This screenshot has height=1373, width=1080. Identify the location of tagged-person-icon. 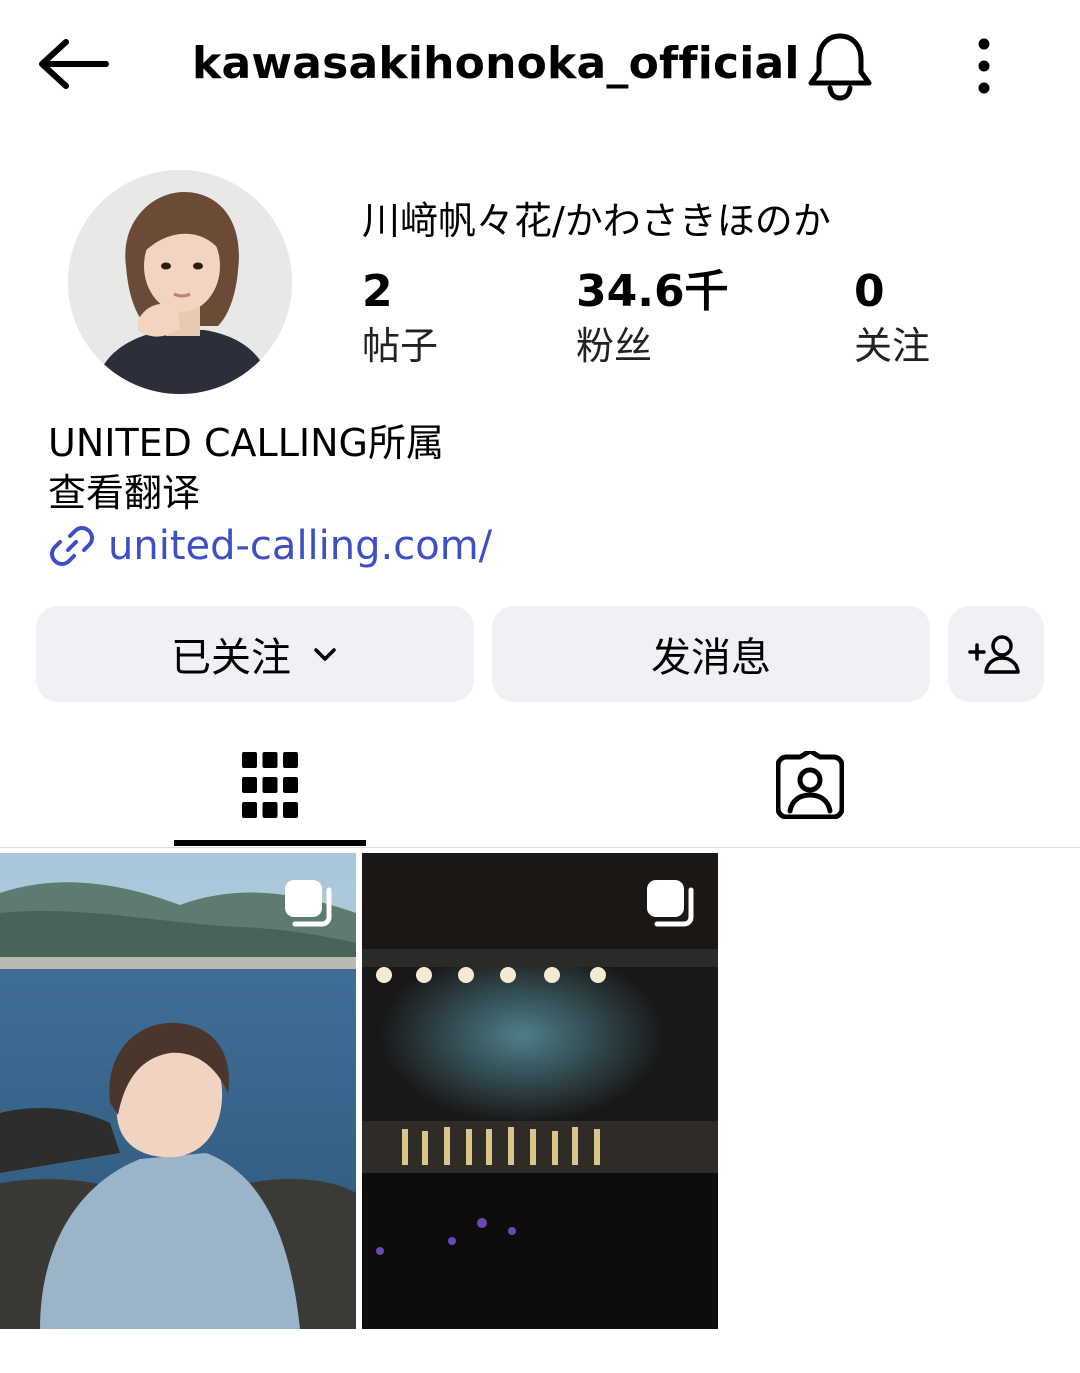
(810, 785).